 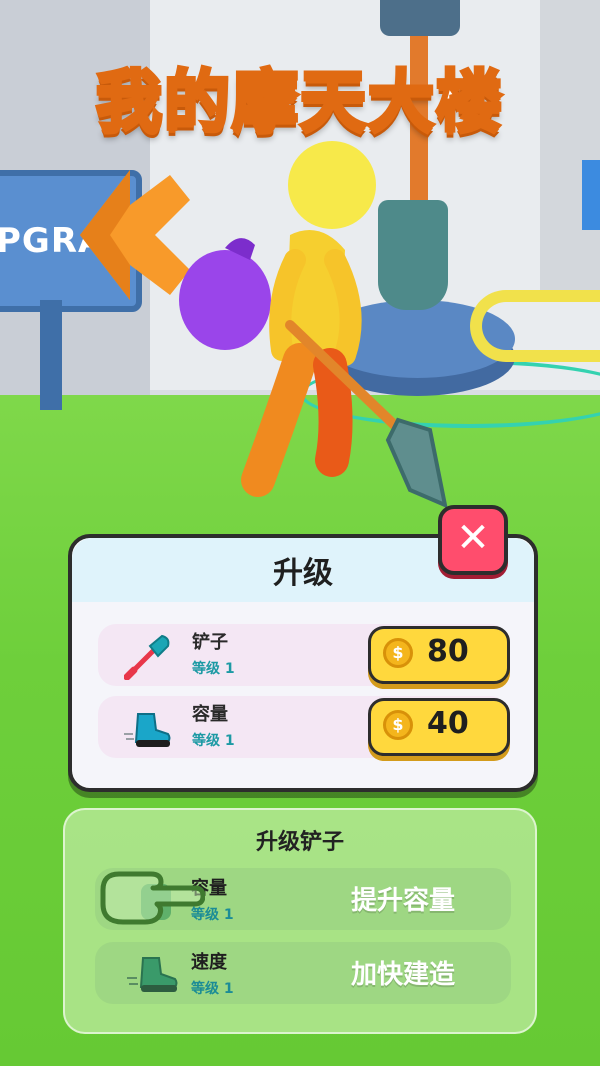 What do you see at coordinates (212, 989) in the screenshot?
I see `tutorial-item-level: 等级 1` at bounding box center [212, 989].